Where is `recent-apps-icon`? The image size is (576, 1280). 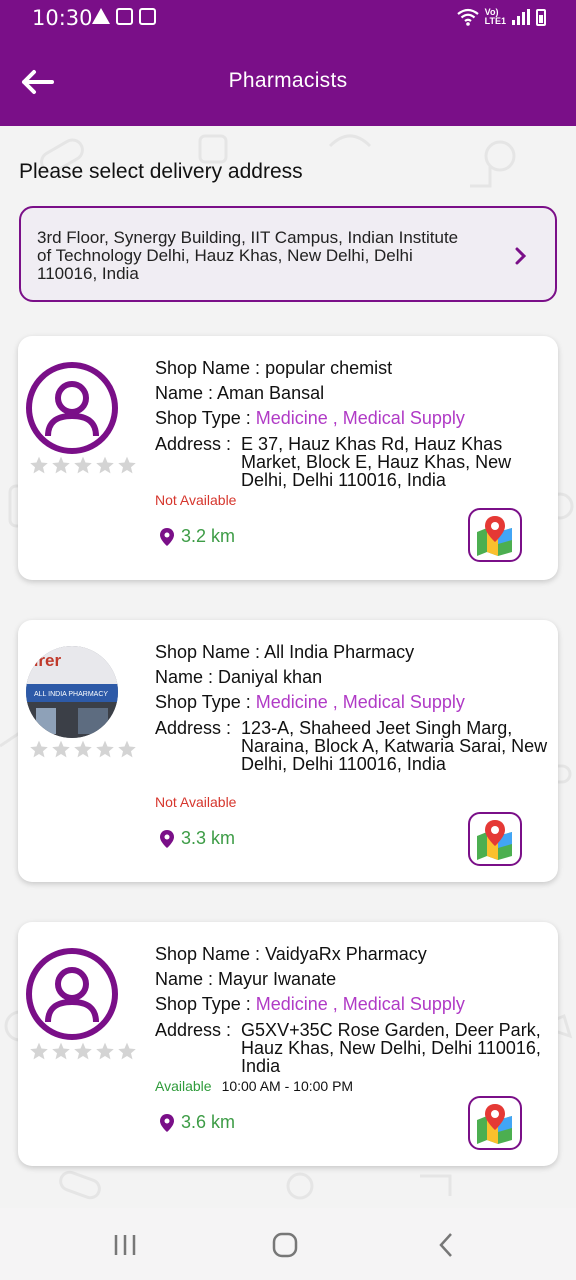
recent-apps-icon is located at coordinates (125, 1245).